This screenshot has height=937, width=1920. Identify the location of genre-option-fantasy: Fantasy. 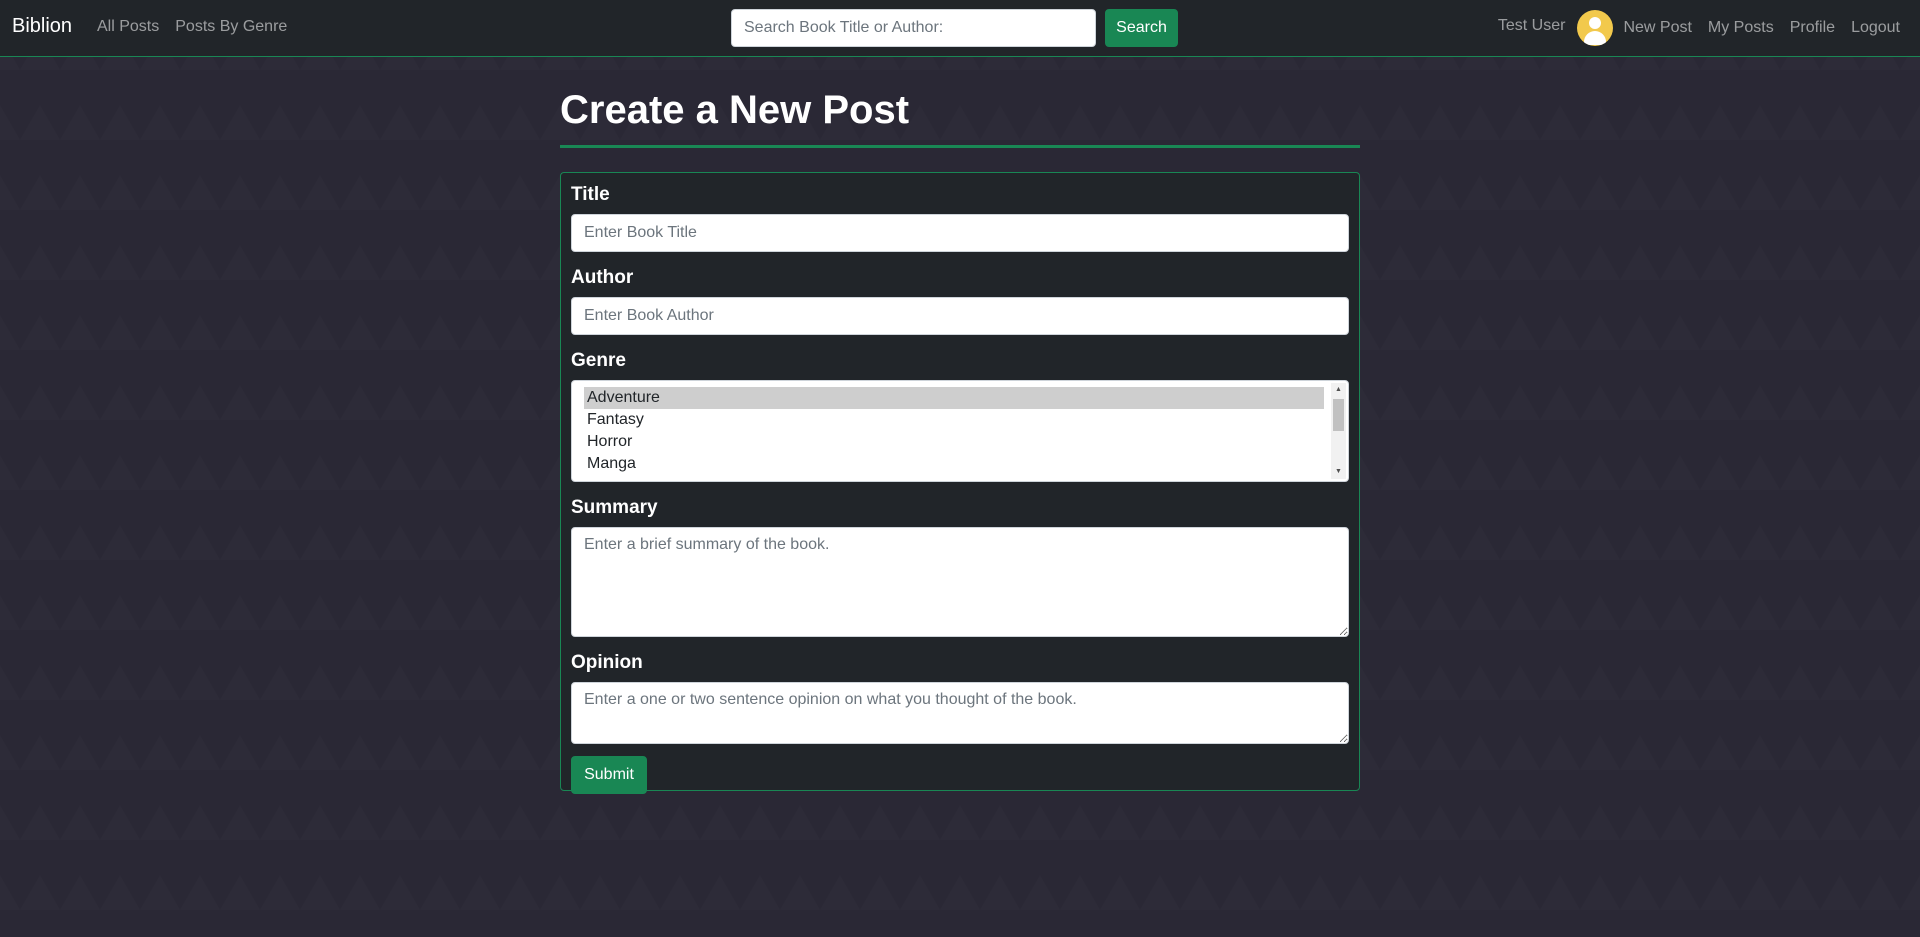
(954, 420).